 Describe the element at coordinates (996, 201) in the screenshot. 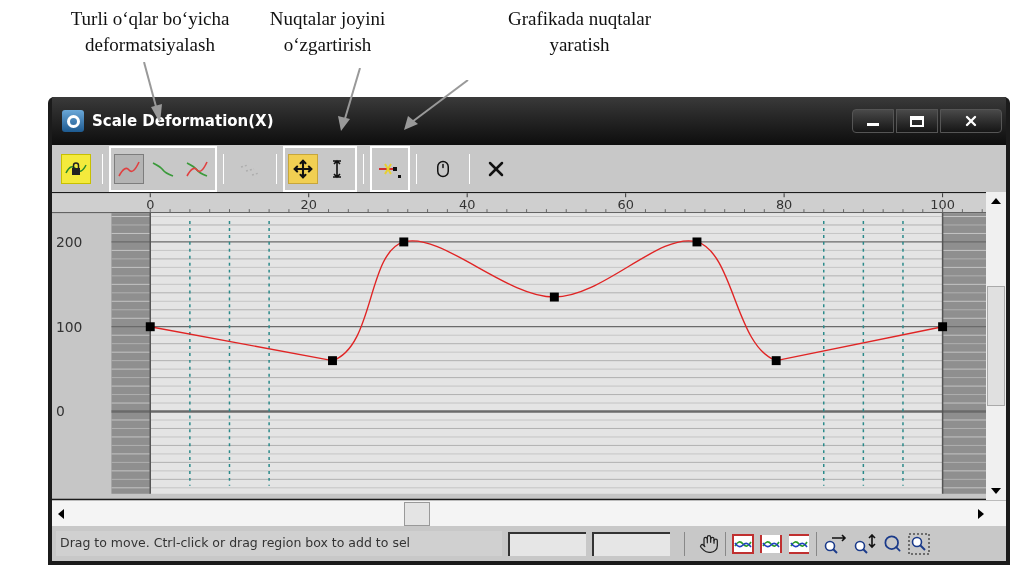

I see `scroll-up-icon` at that location.